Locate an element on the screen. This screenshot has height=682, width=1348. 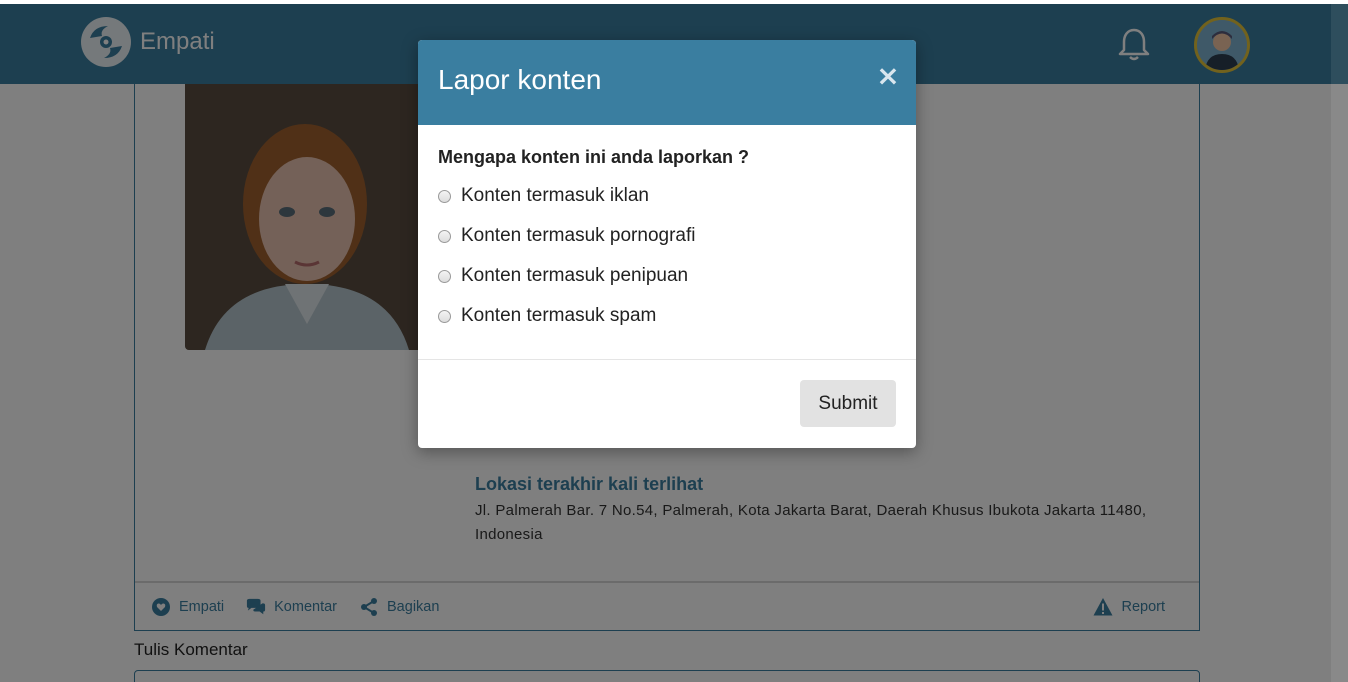
submit-button: Submit is located at coordinates (848, 403).